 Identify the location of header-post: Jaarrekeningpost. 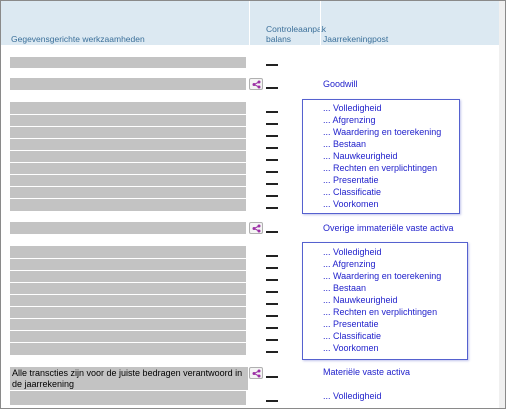
(356, 39).